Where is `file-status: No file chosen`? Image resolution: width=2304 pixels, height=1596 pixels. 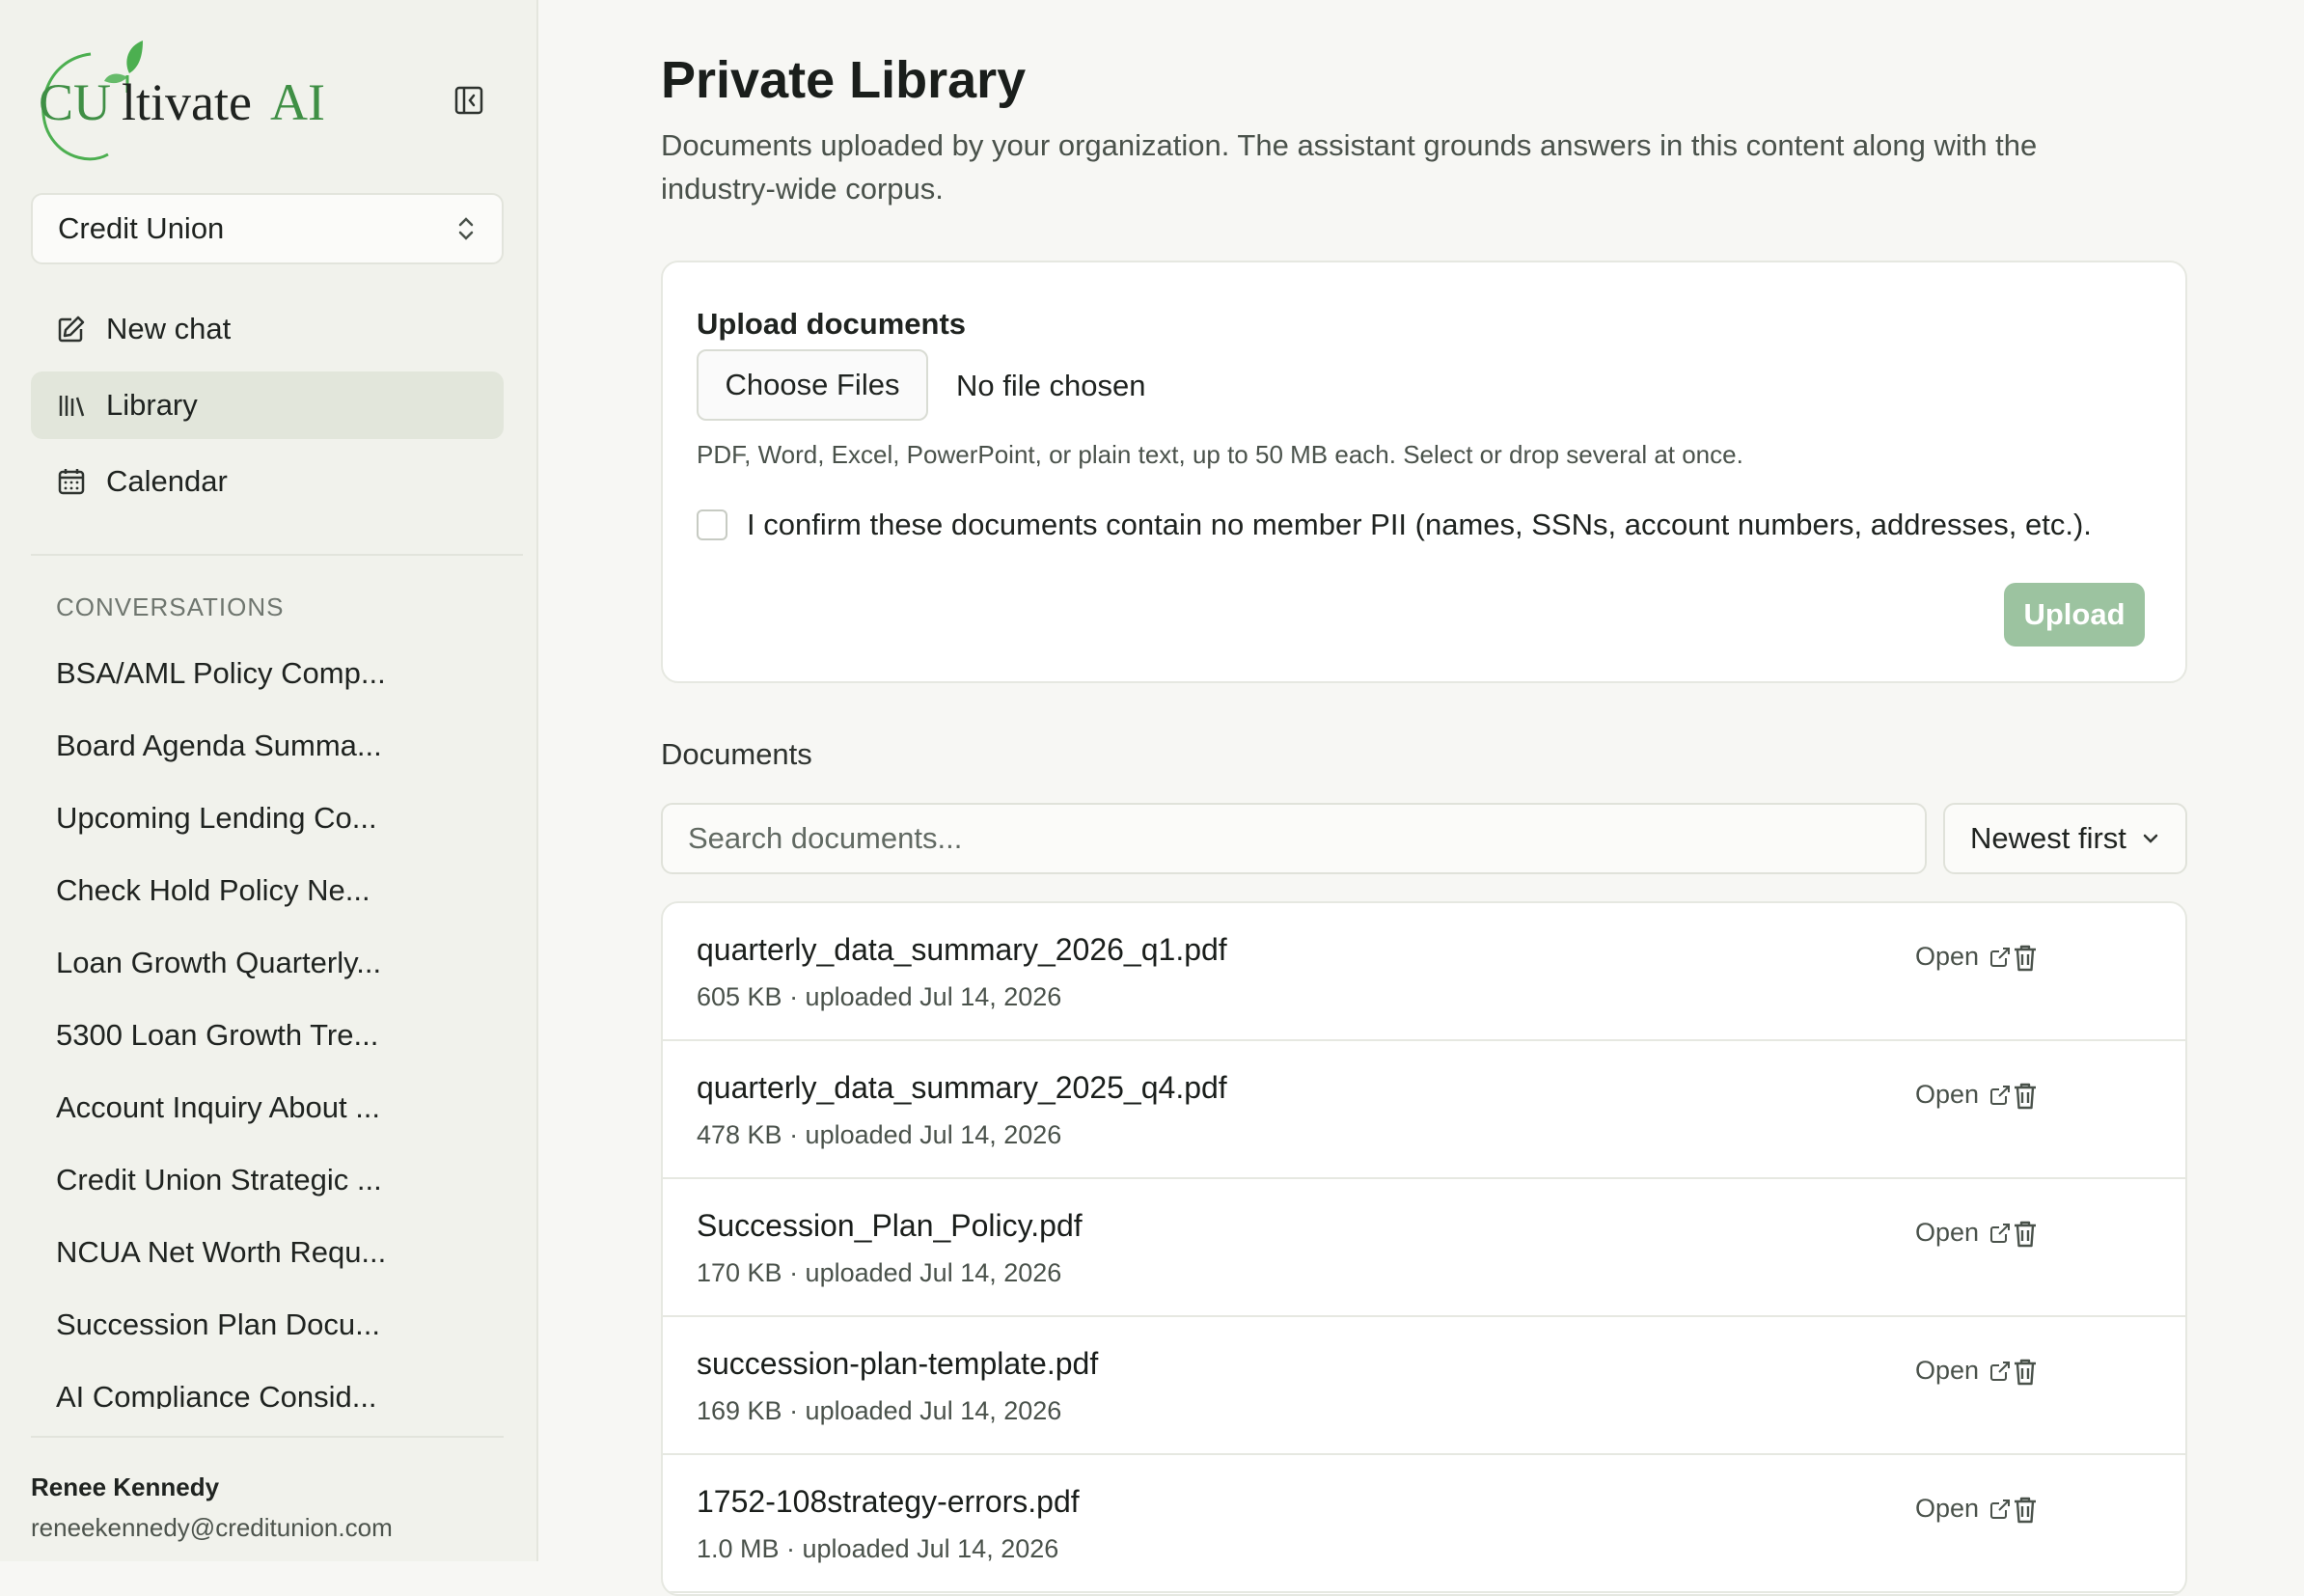 file-status: No file chosen is located at coordinates (1051, 386).